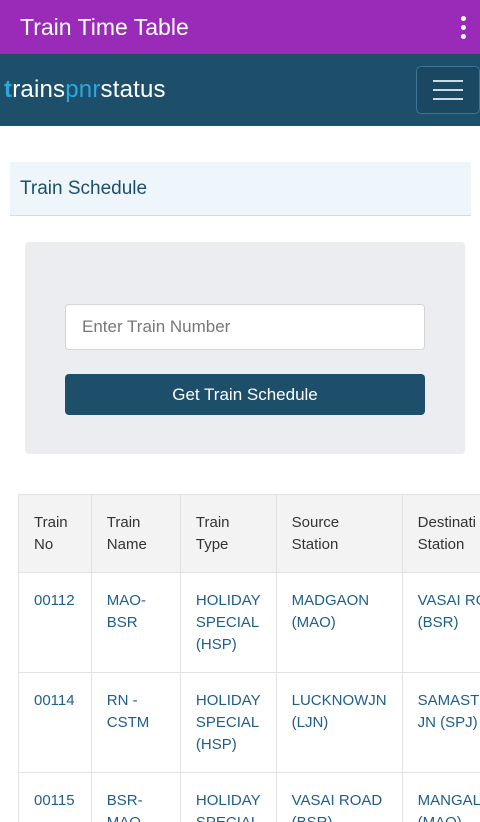 Image resolution: width=480 pixels, height=822 pixels. Describe the element at coordinates (339, 622) in the screenshot. I see `cell-source-station: MADGAON (MAO)` at that location.